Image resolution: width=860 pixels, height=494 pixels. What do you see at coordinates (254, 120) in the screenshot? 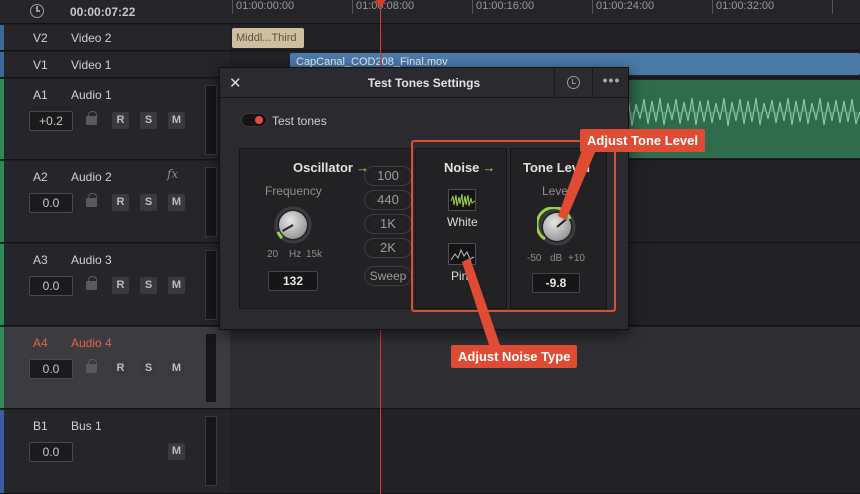
I see `test-tones-toggle` at bounding box center [254, 120].